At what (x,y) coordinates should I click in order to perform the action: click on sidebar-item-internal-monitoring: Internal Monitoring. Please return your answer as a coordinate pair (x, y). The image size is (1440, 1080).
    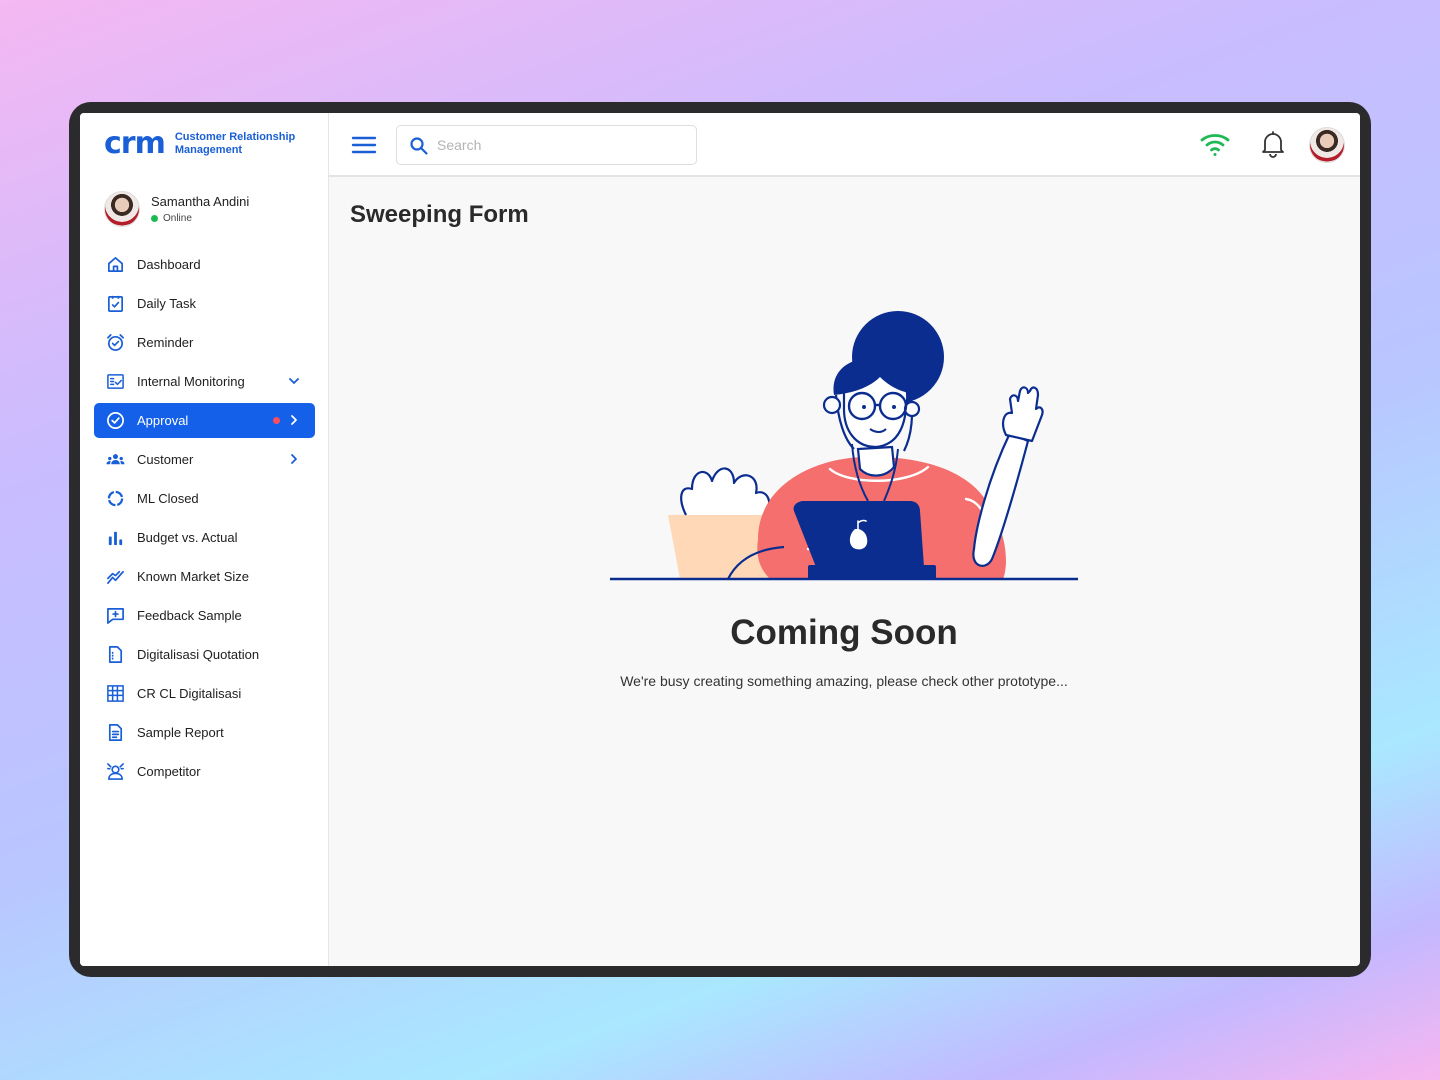
    Looking at the image, I should click on (204, 381).